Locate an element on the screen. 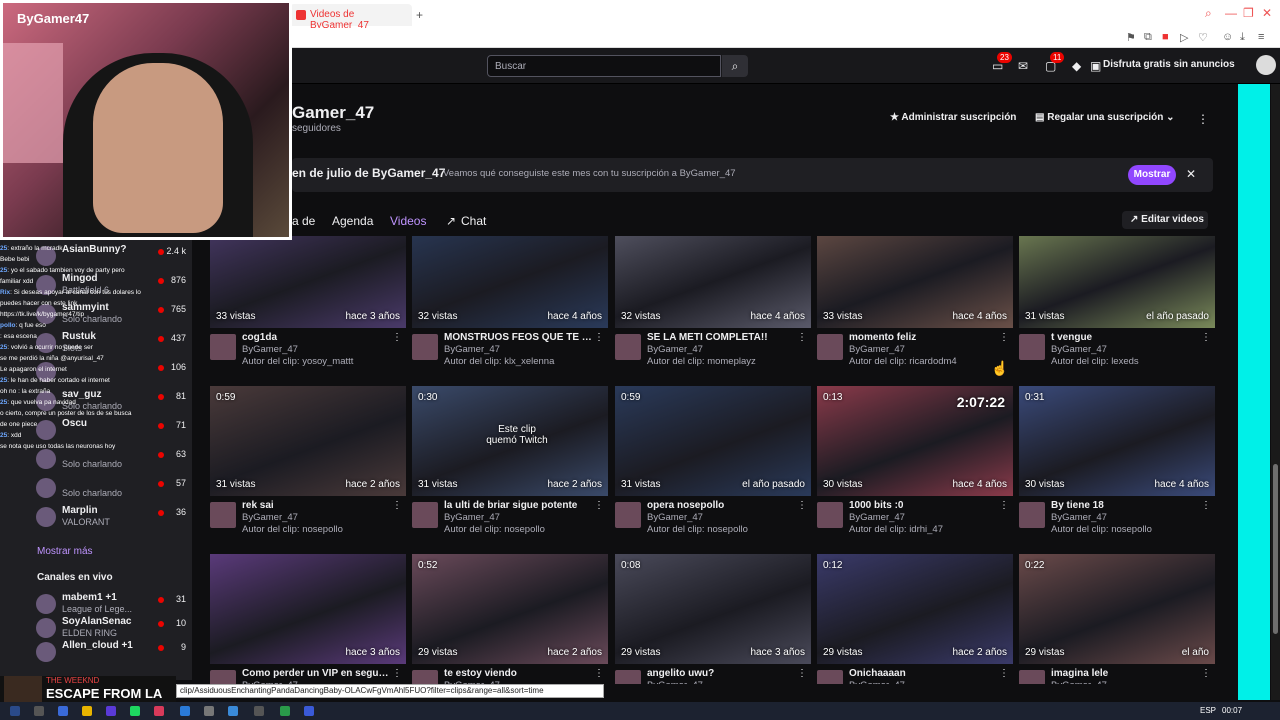 This screenshot has height=720, width=1280. heart-icon: ♡ is located at coordinates (1203, 37).